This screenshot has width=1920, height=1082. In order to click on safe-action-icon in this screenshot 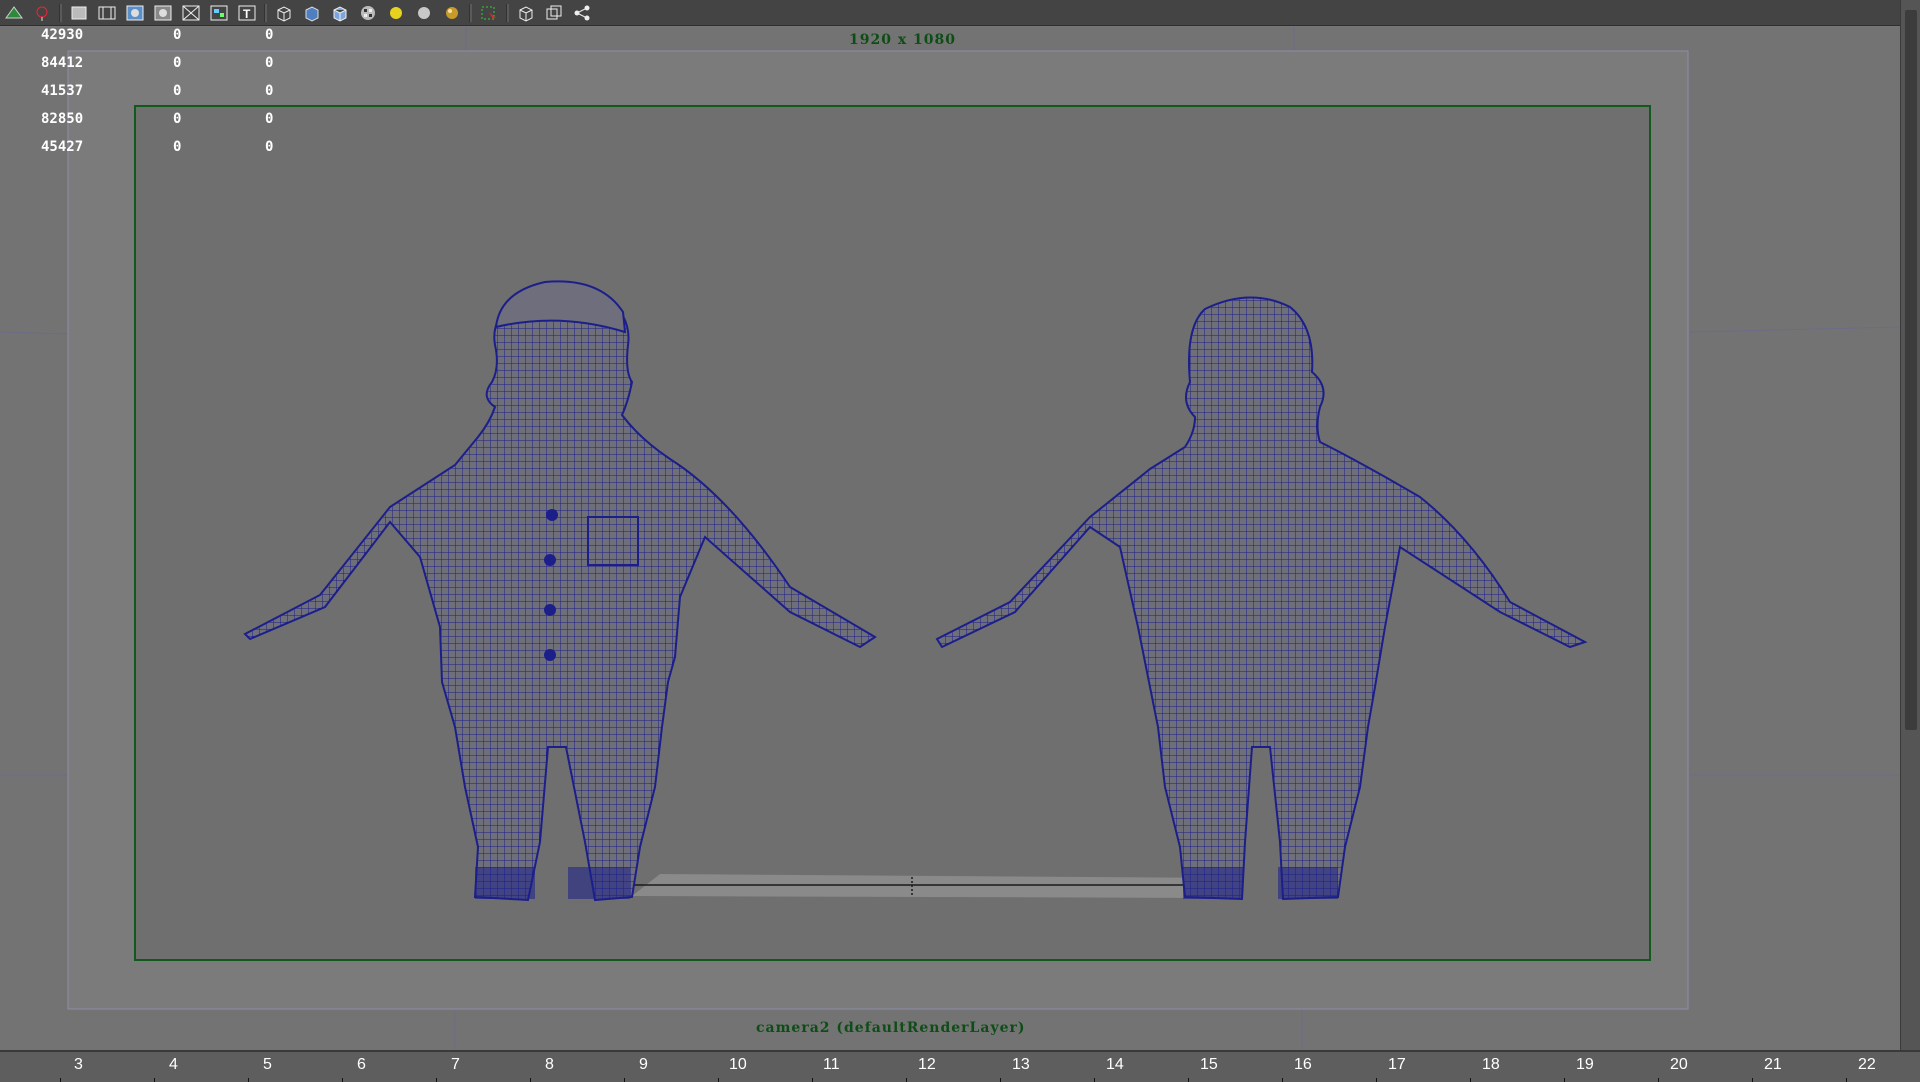, I will do `click(219, 13)`.